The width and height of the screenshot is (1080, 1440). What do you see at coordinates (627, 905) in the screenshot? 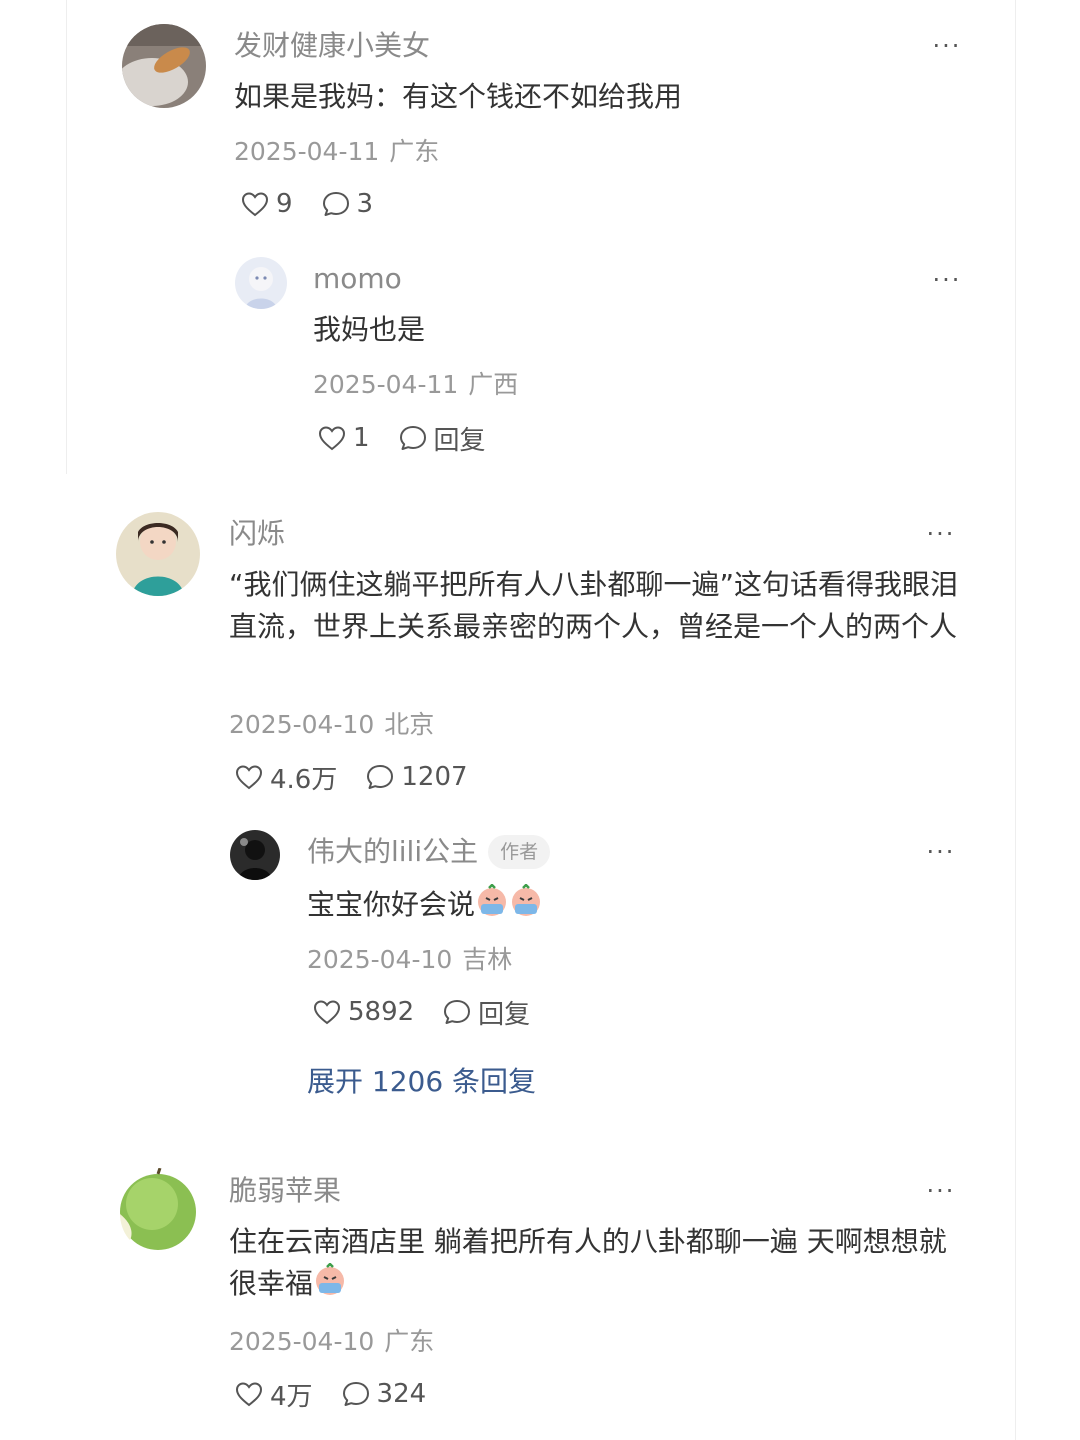
I see `reply-text: 宝宝你好会说` at bounding box center [627, 905].